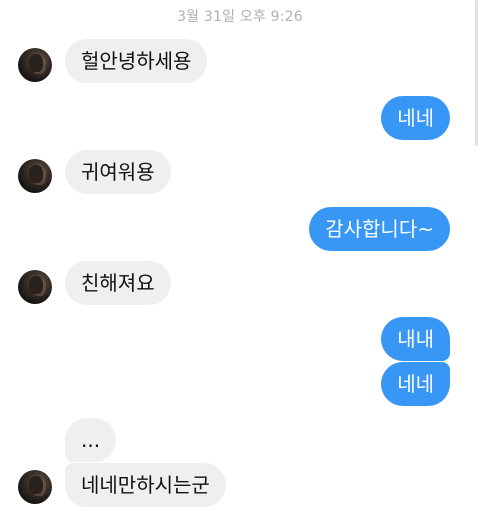  Describe the element at coordinates (415, 339) in the screenshot. I see `outgoing-message: 내내` at that location.